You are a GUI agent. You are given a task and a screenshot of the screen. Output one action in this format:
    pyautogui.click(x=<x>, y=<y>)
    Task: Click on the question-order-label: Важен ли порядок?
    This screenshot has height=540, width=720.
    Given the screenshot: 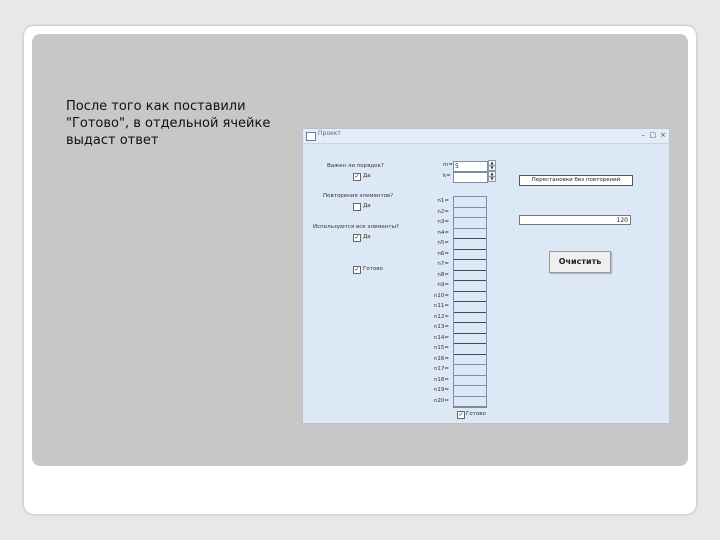 What is the action you would take?
    pyautogui.click(x=355, y=166)
    